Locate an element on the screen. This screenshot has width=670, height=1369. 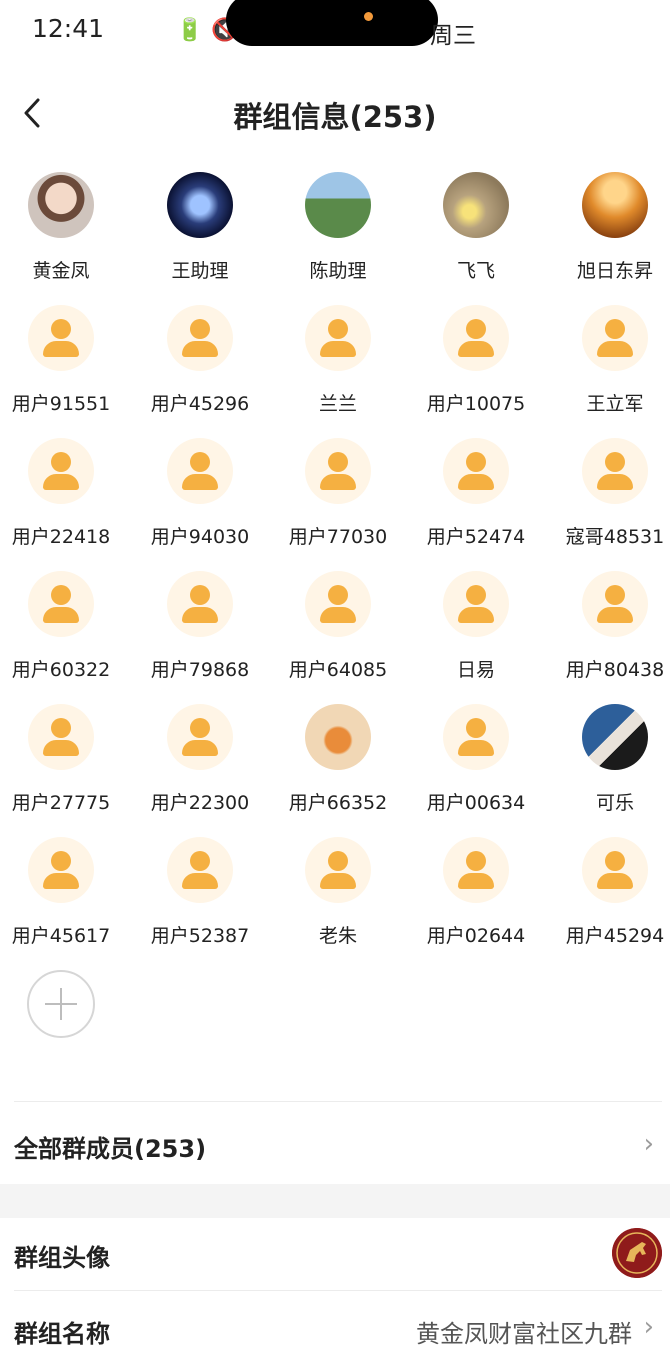
member-item: 陈助理 is located at coordinates (338, 232).